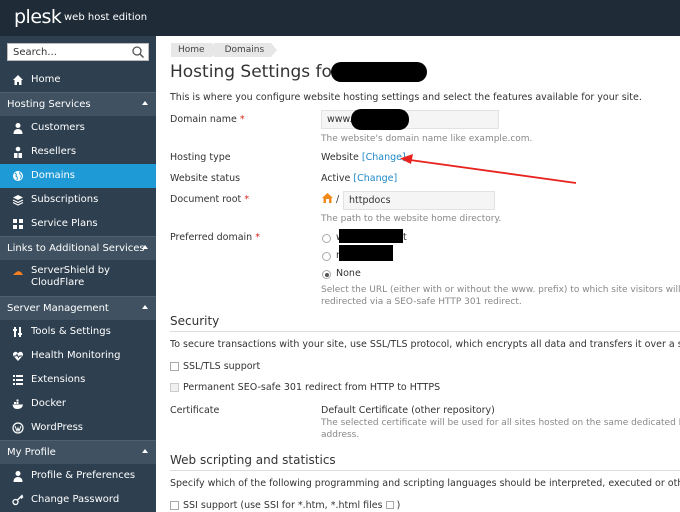  Describe the element at coordinates (78, 152) in the screenshot. I see `sidebar-item-resellers: Resellers` at that location.